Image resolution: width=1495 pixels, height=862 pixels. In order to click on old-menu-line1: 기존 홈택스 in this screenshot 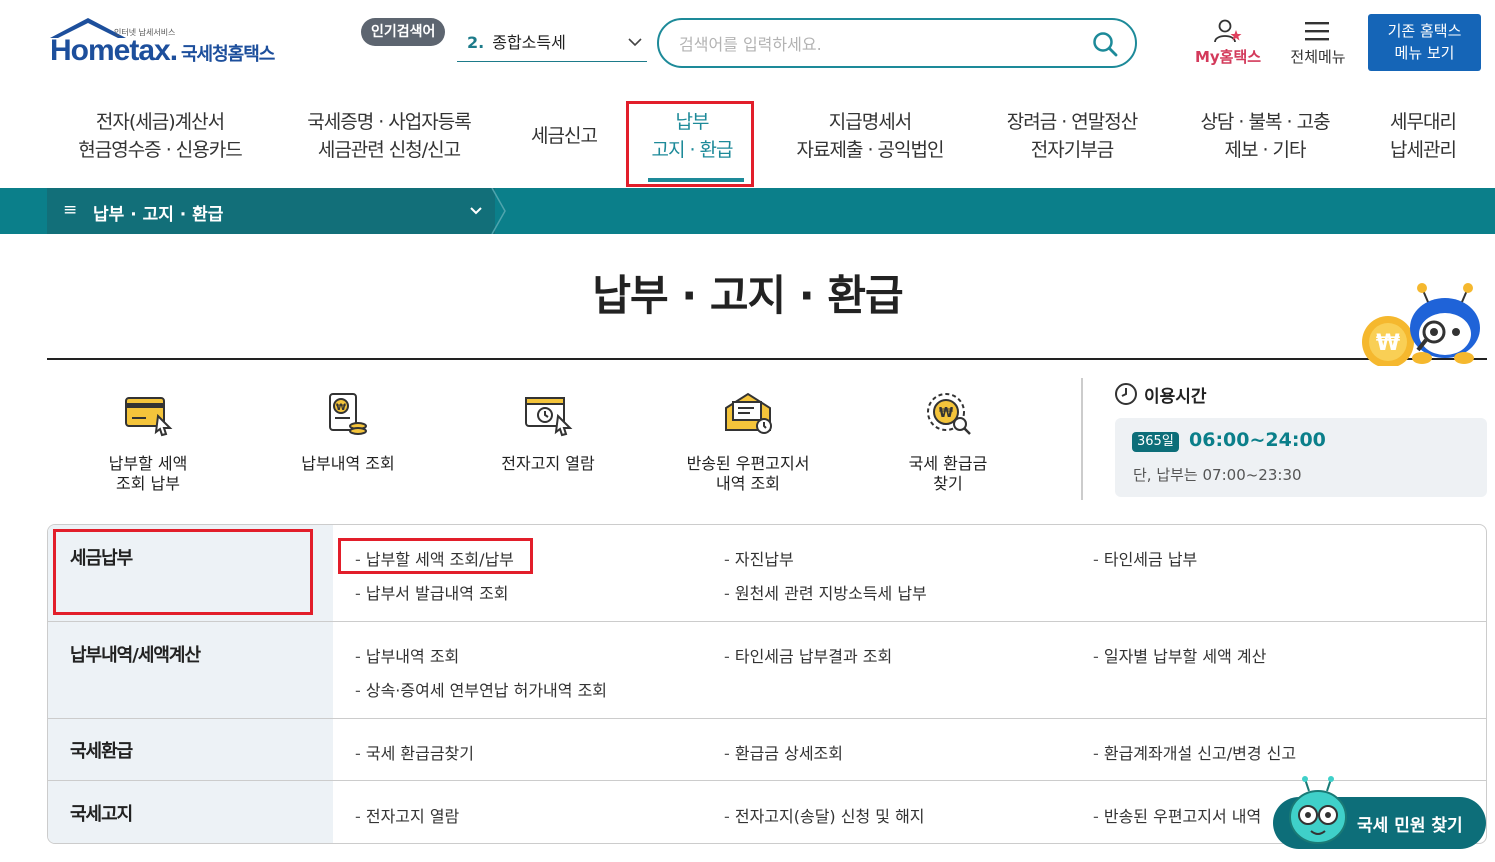, I will do `click(1424, 31)`.